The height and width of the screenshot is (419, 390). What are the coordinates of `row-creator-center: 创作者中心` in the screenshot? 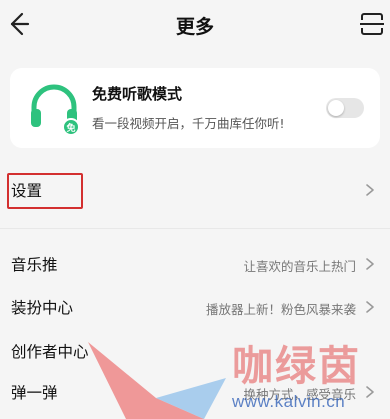 It's located at (195, 351).